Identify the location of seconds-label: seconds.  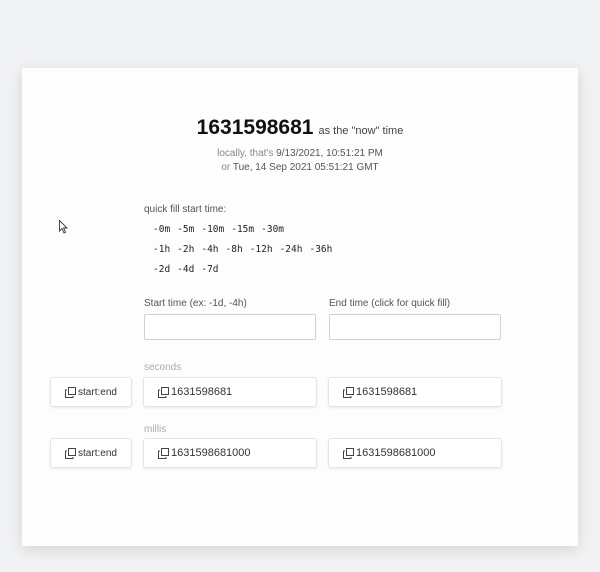
(163, 367).